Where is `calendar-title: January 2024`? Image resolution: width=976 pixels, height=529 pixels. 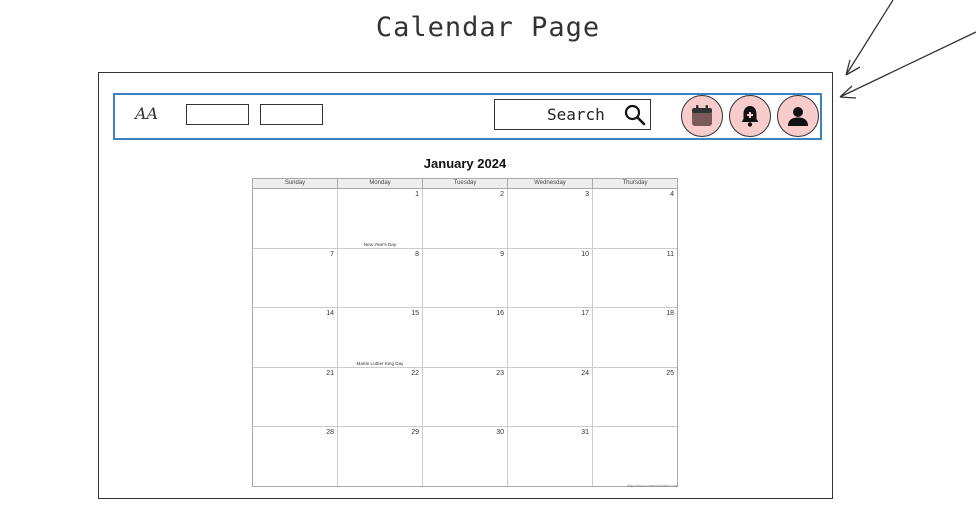
calendar-title: January 2024 is located at coordinates (465, 163).